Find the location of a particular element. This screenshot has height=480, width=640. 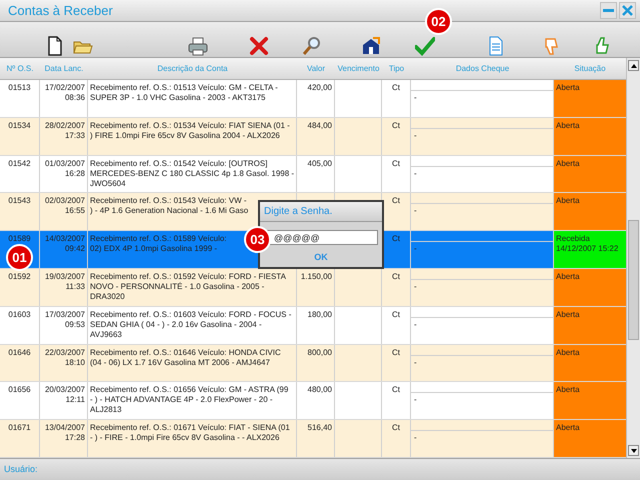

table-cell: 480,00 is located at coordinates (320, 389).